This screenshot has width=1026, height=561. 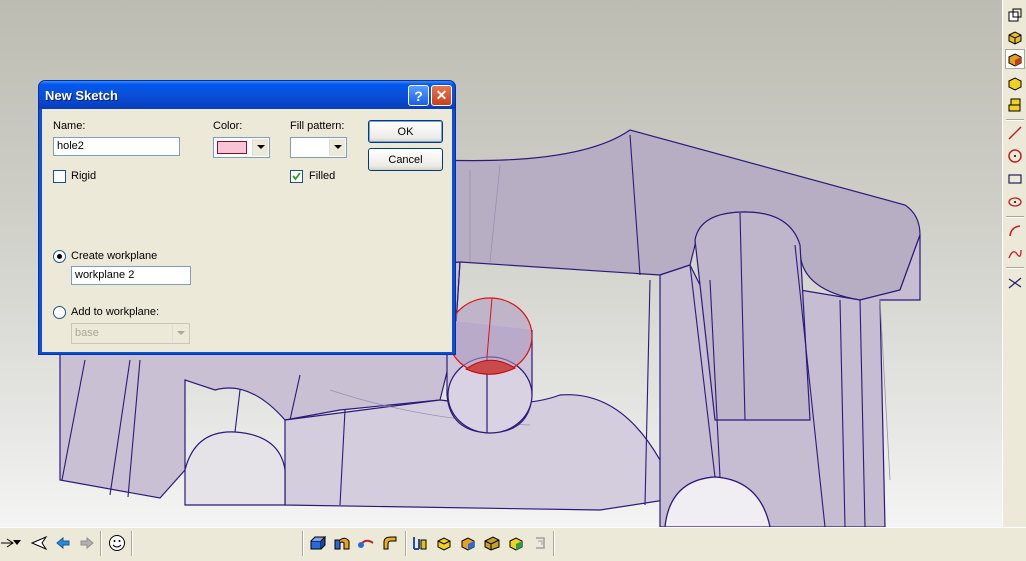 What do you see at coordinates (116, 146) in the screenshot?
I see `name-field: hole2` at bounding box center [116, 146].